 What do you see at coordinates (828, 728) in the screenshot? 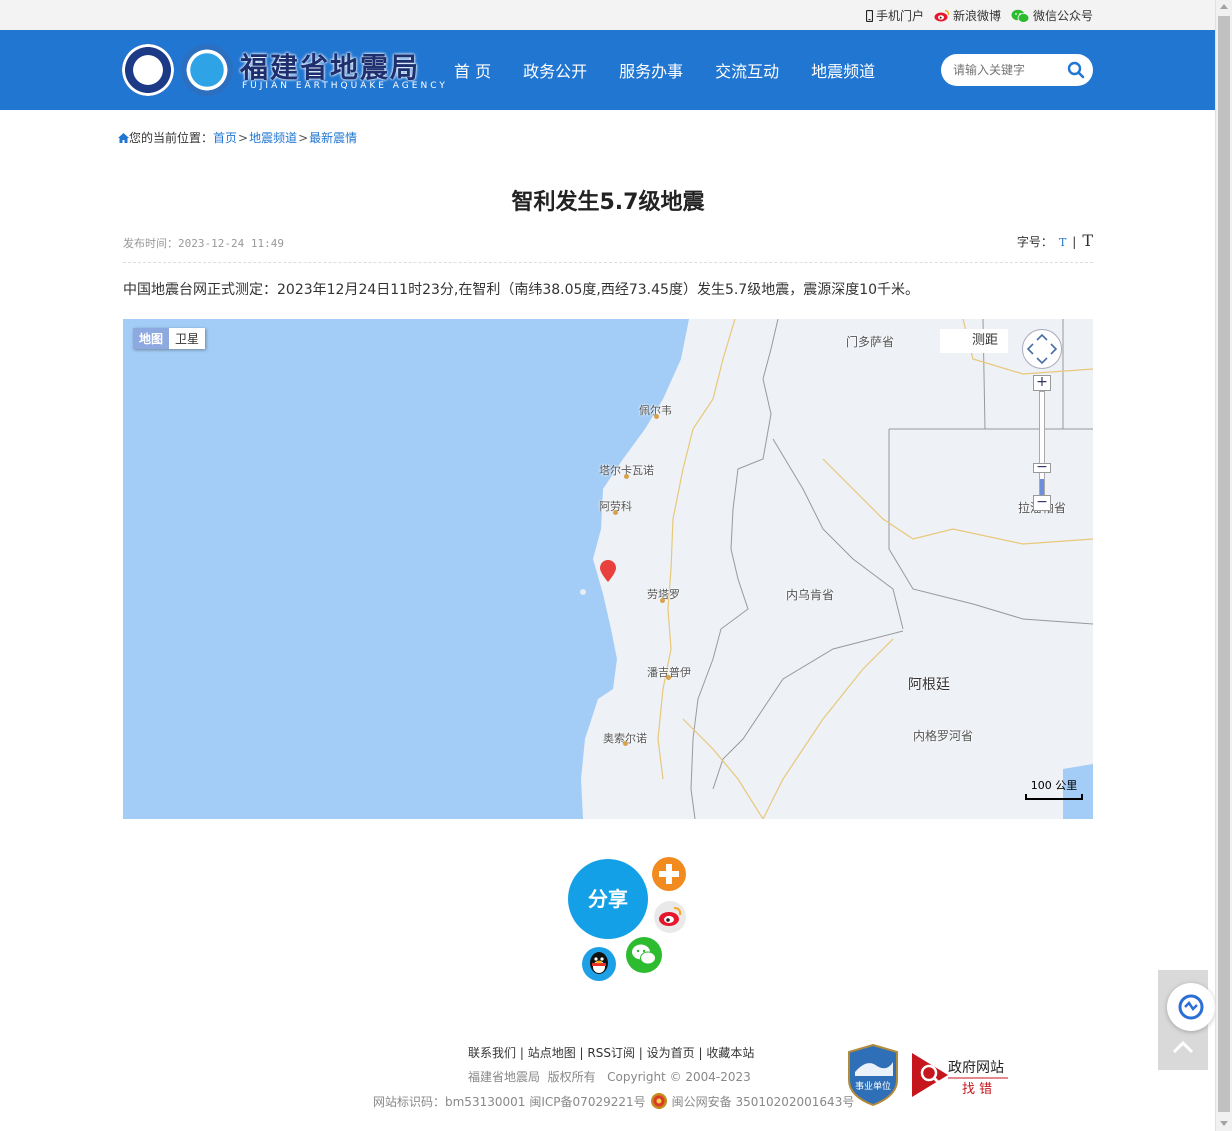
I see `road` at bounding box center [828, 728].